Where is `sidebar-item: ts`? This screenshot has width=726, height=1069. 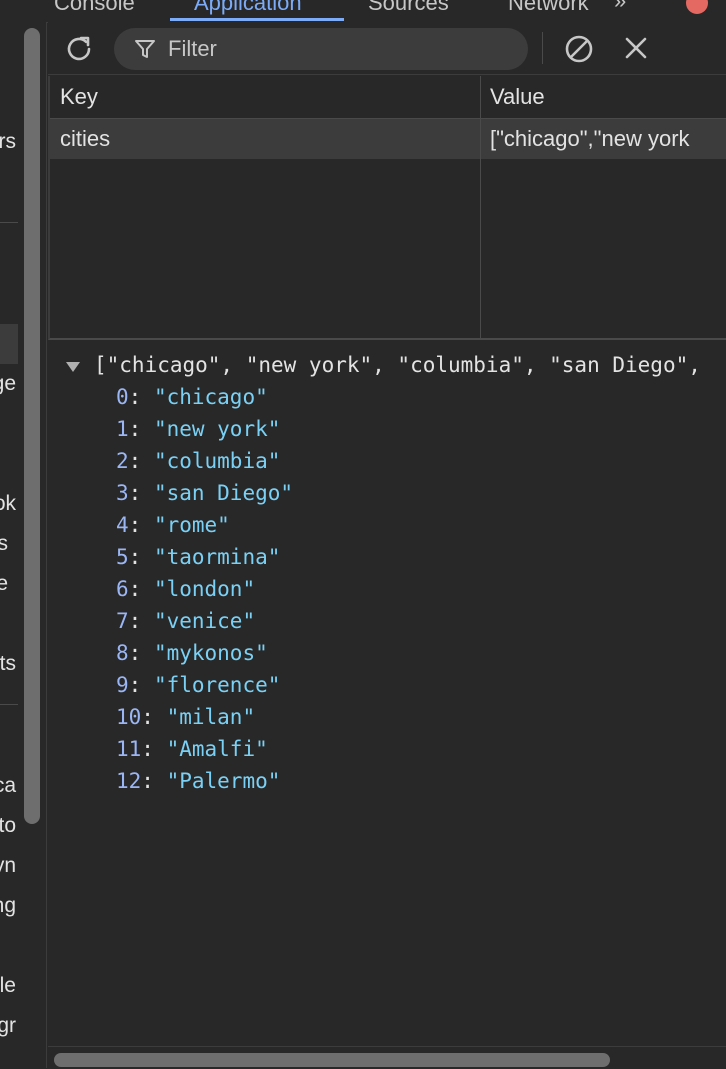 sidebar-item: ts is located at coordinates (8, 664).